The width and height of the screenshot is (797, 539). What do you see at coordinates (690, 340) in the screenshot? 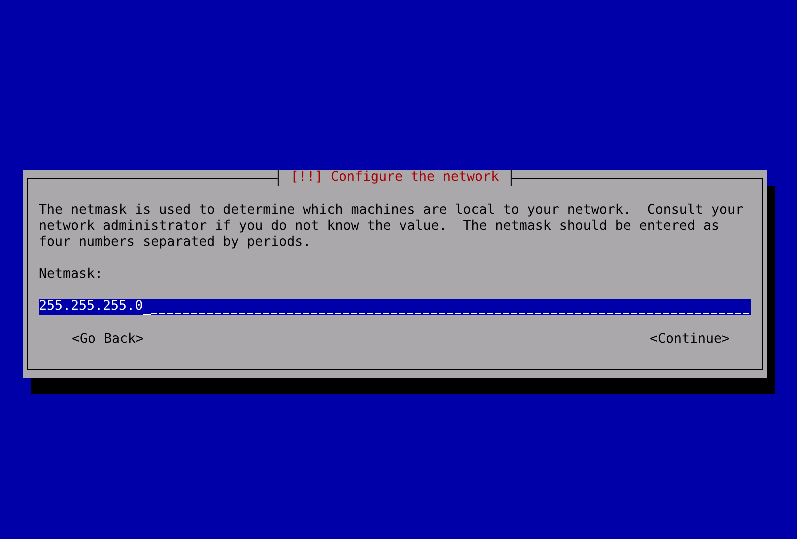
I see `dialog-button: <Continue>` at bounding box center [690, 340].